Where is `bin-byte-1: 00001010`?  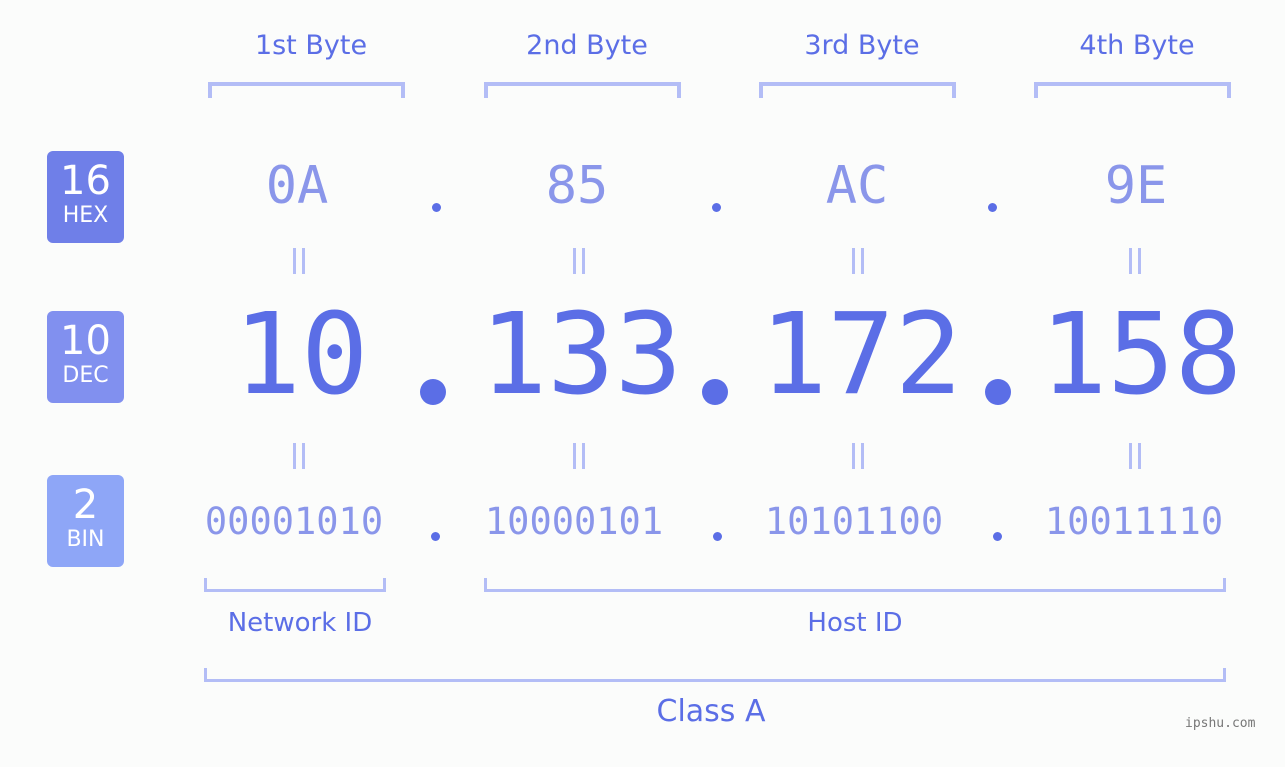
bin-byte-1: 00001010 is located at coordinates (294, 521).